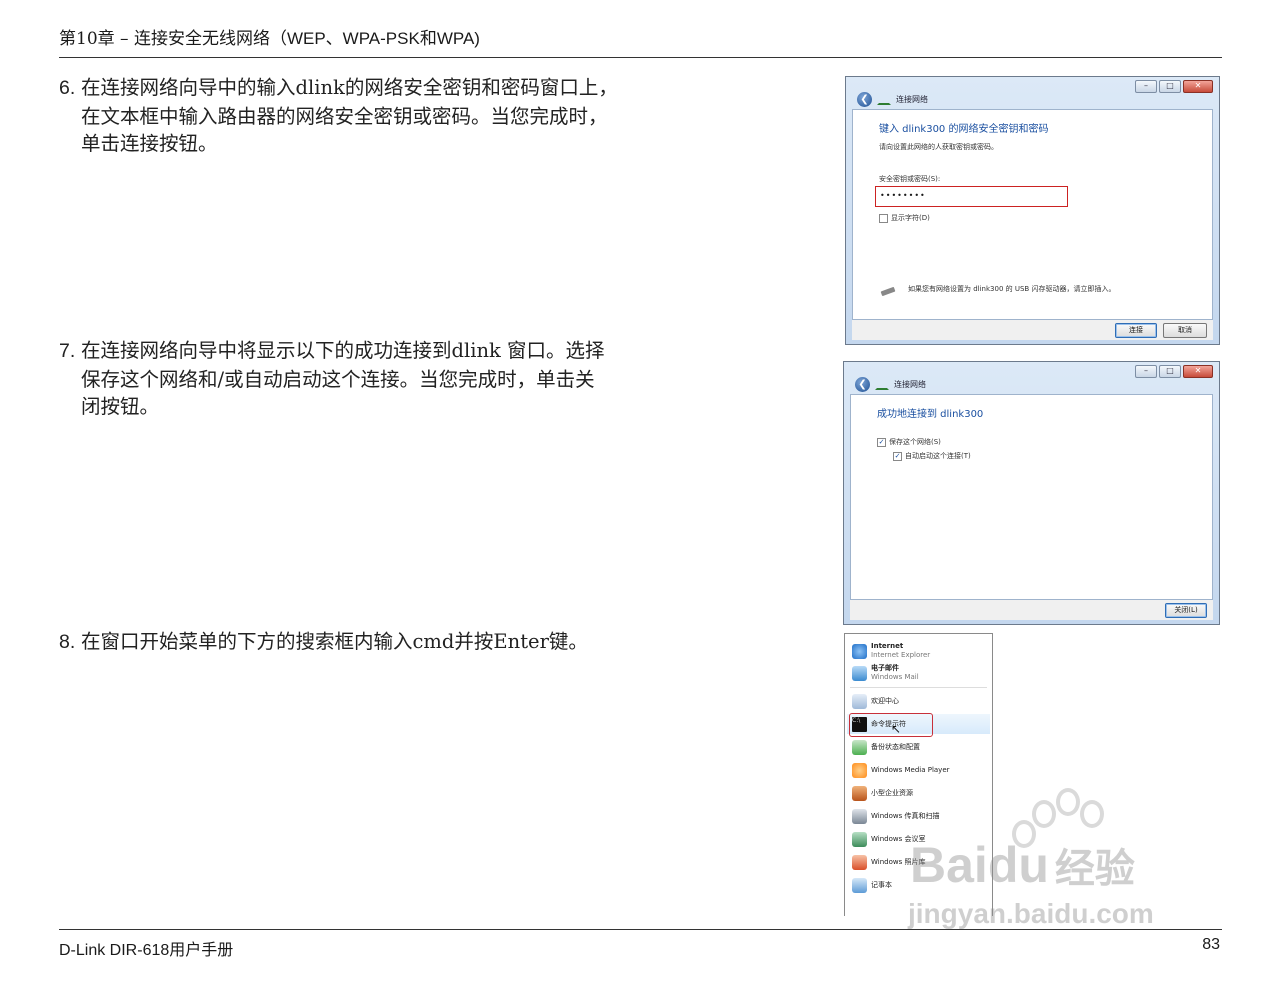  Describe the element at coordinates (149, 143) in the screenshot. I see `step-text: 单击连接按钮。` at that location.